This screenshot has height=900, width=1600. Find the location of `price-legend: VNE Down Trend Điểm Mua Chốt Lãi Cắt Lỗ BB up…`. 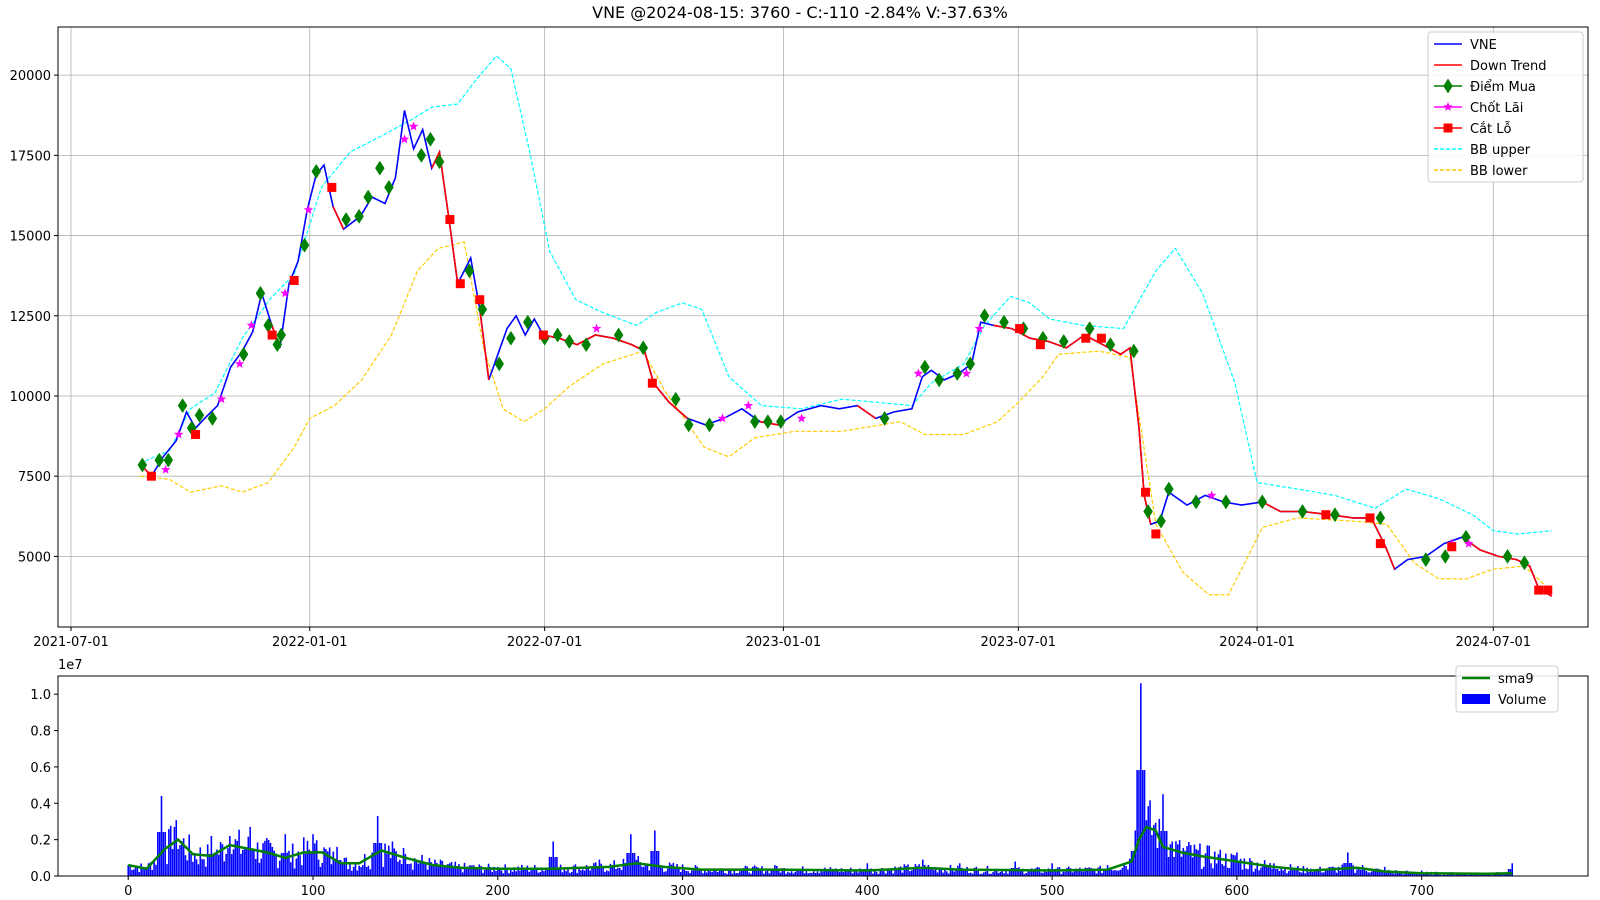

price-legend: VNE Down Trend Điểm Mua Chốt Lãi Cắt Lỗ BB up… is located at coordinates (1505, 107).